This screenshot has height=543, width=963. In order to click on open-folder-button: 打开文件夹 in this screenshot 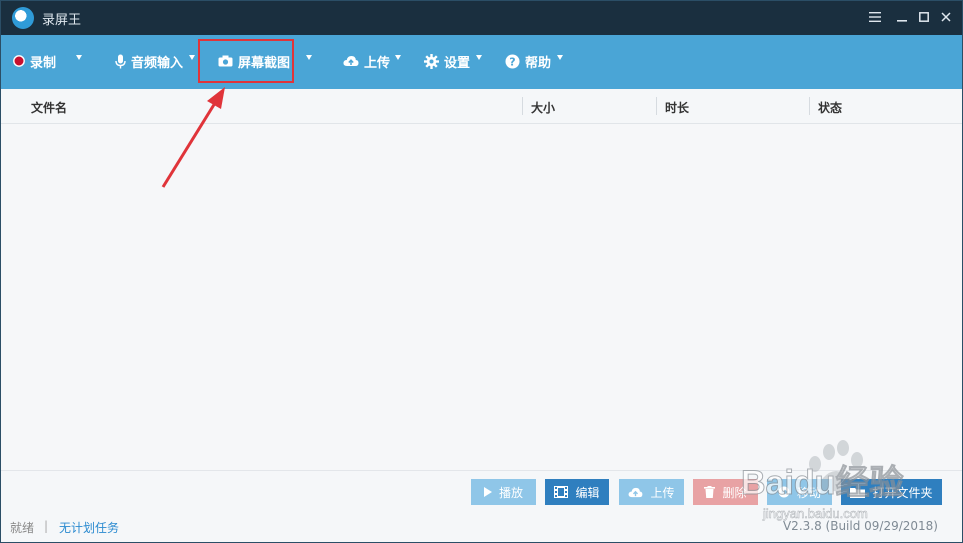, I will do `click(891, 492)`.